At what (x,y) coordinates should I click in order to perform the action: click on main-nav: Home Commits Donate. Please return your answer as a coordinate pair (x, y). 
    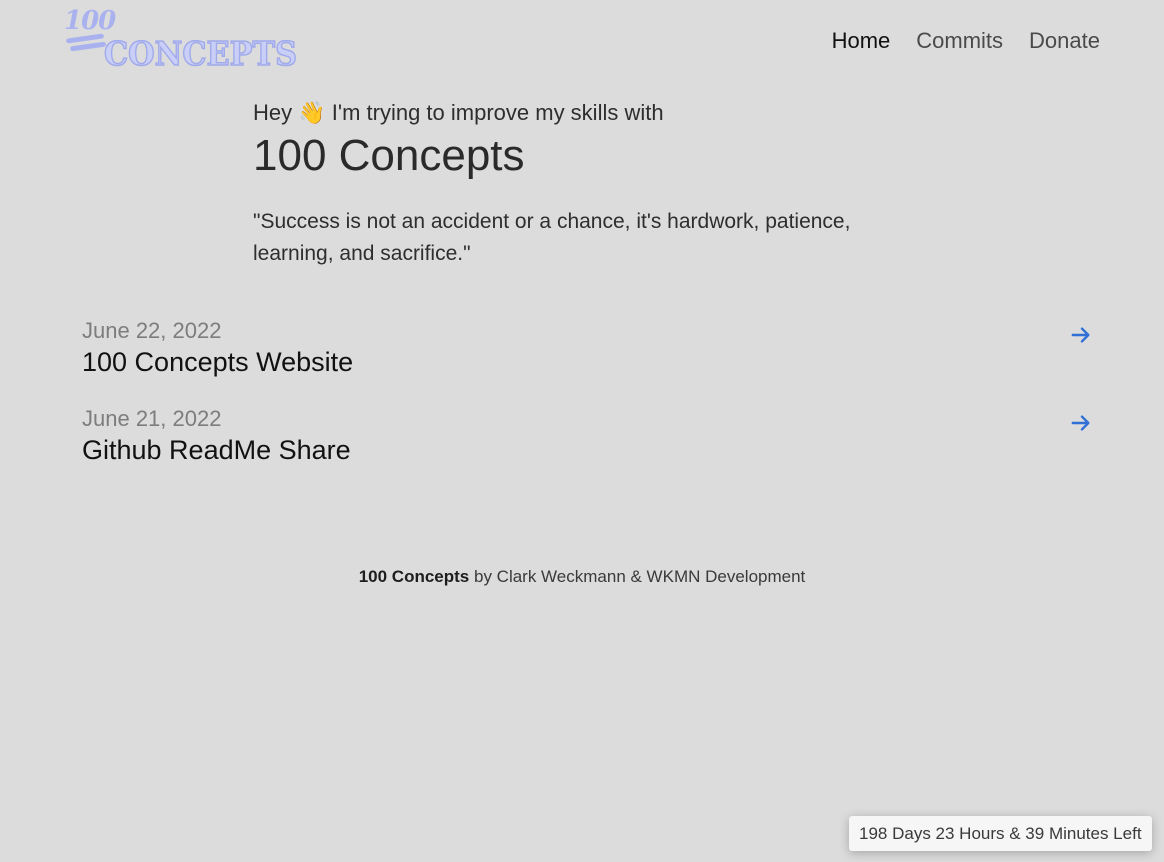
    Looking at the image, I should click on (966, 41).